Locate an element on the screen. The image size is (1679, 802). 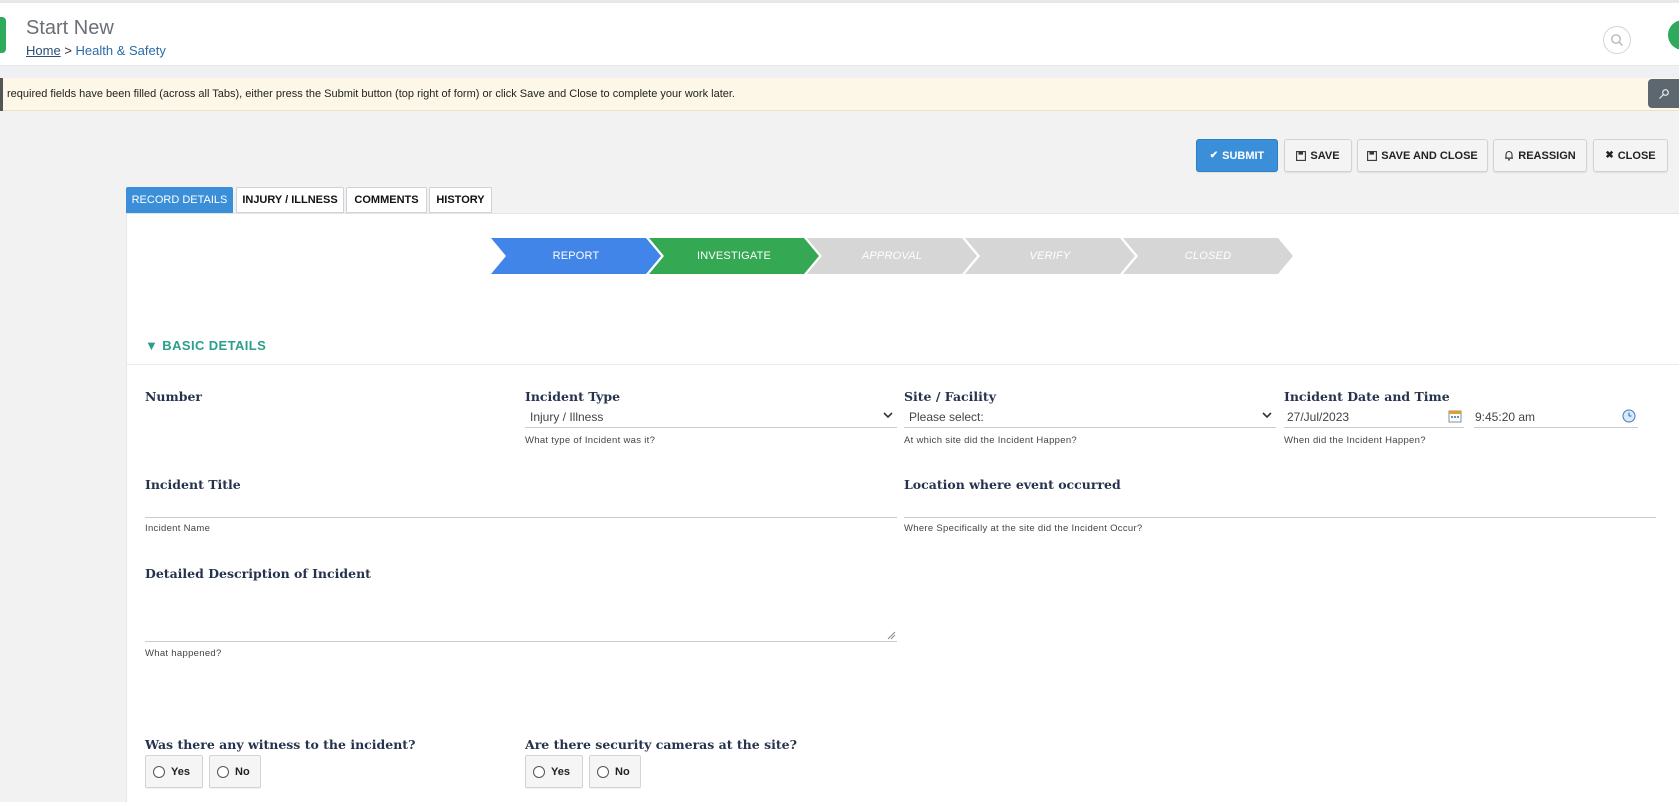
submit-label: SUBMIT is located at coordinates (1243, 155).